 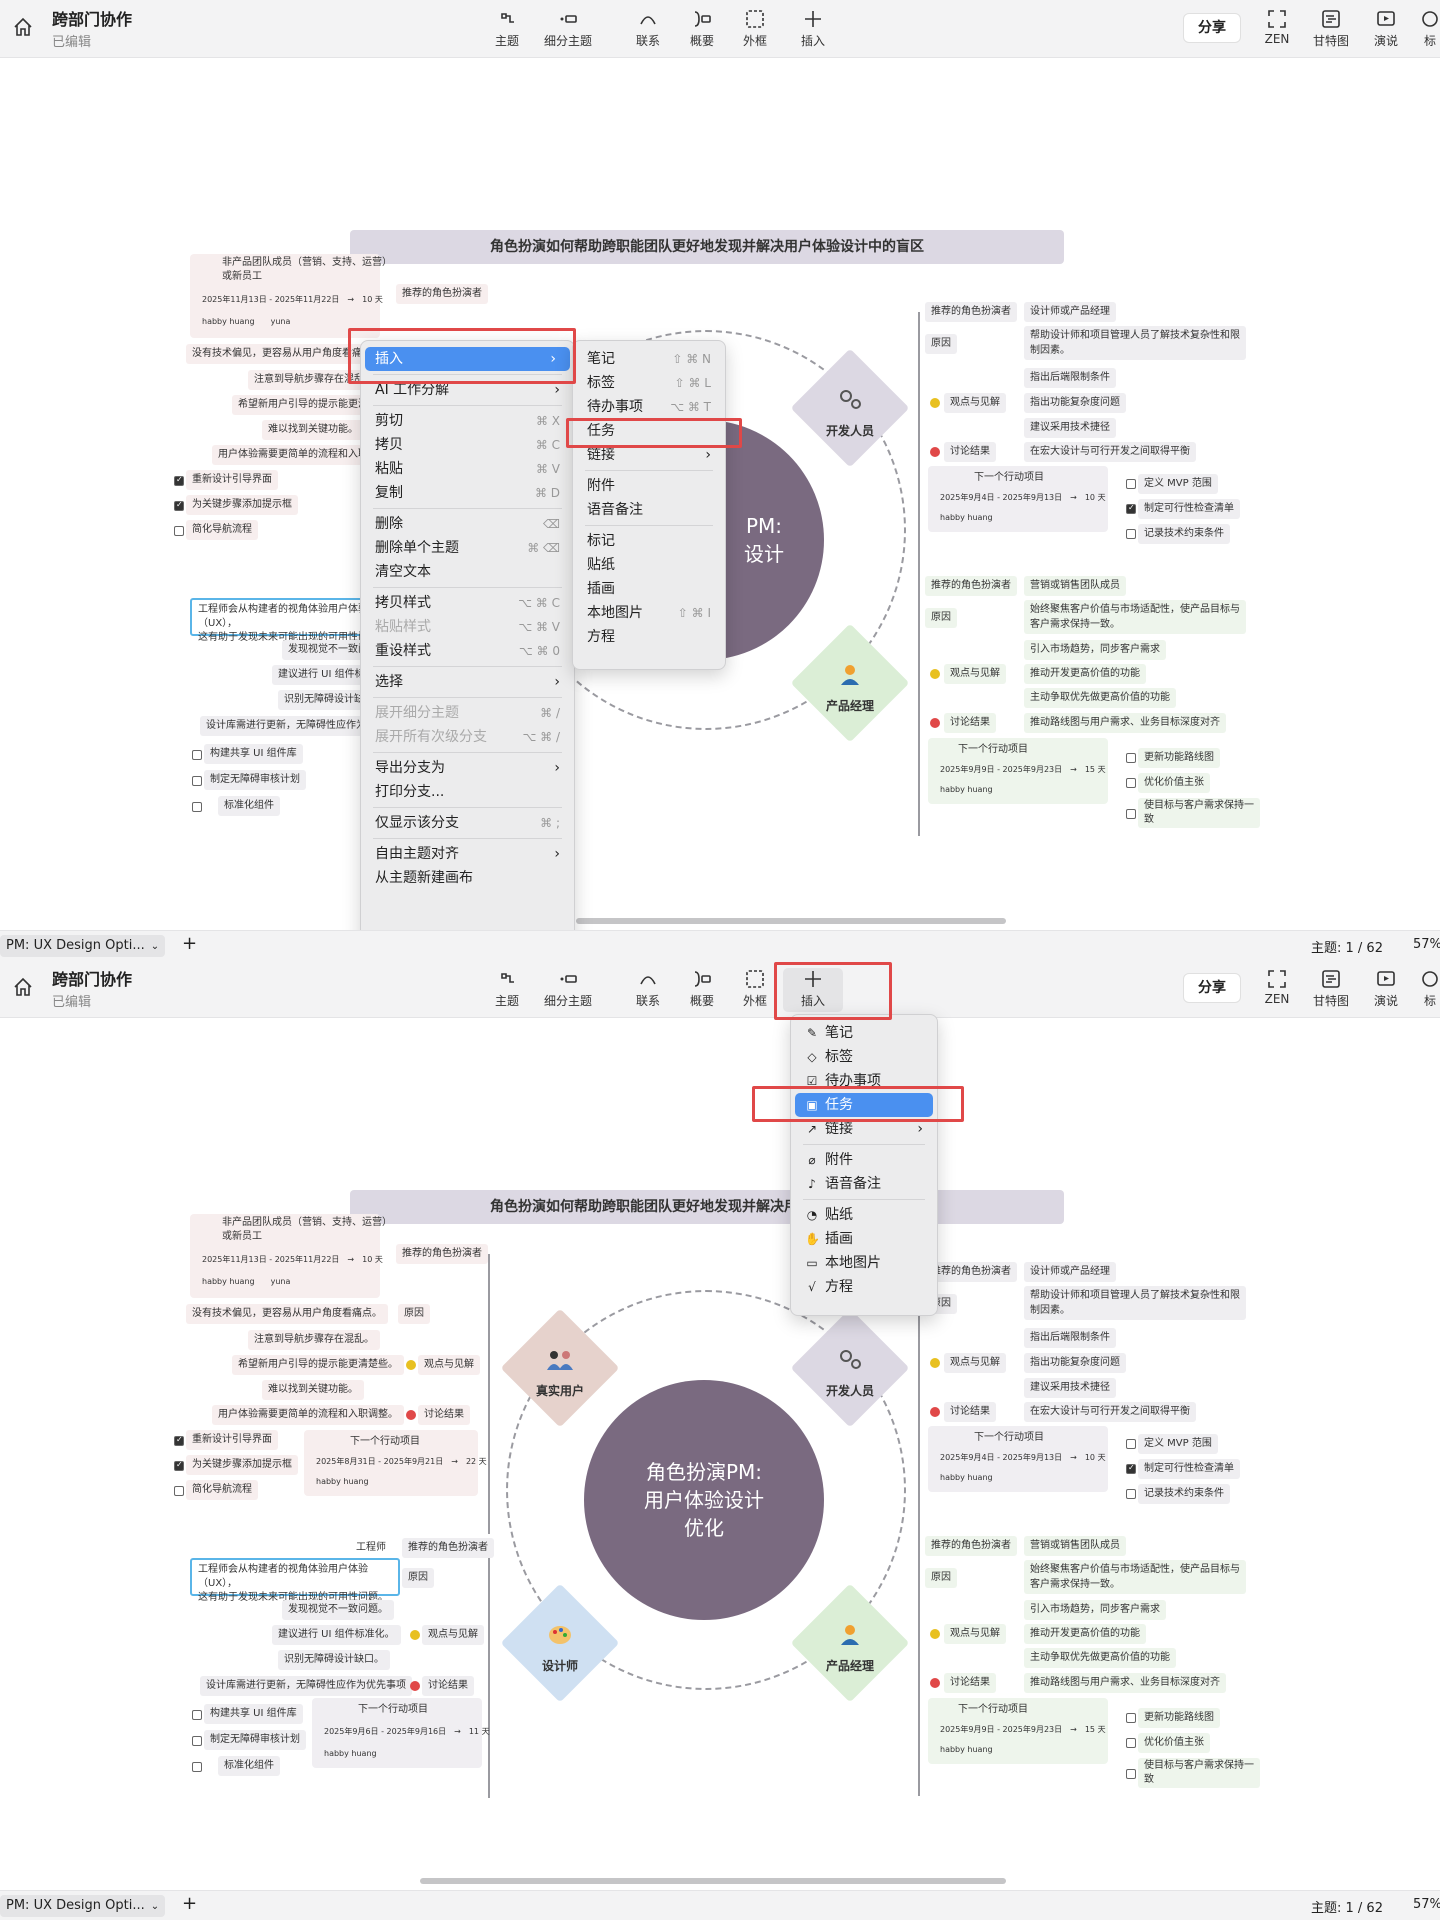 I want to click on gantt-button: 甘特图, so click(x=1331, y=28).